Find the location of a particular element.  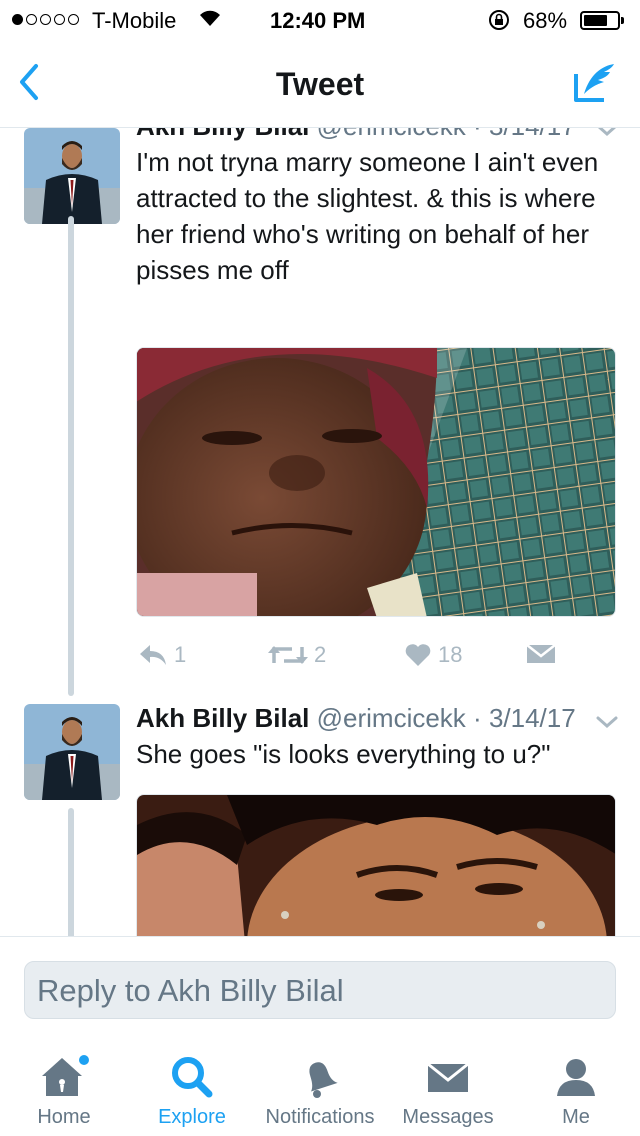

reply-button: 1 is located at coordinates (162, 655).